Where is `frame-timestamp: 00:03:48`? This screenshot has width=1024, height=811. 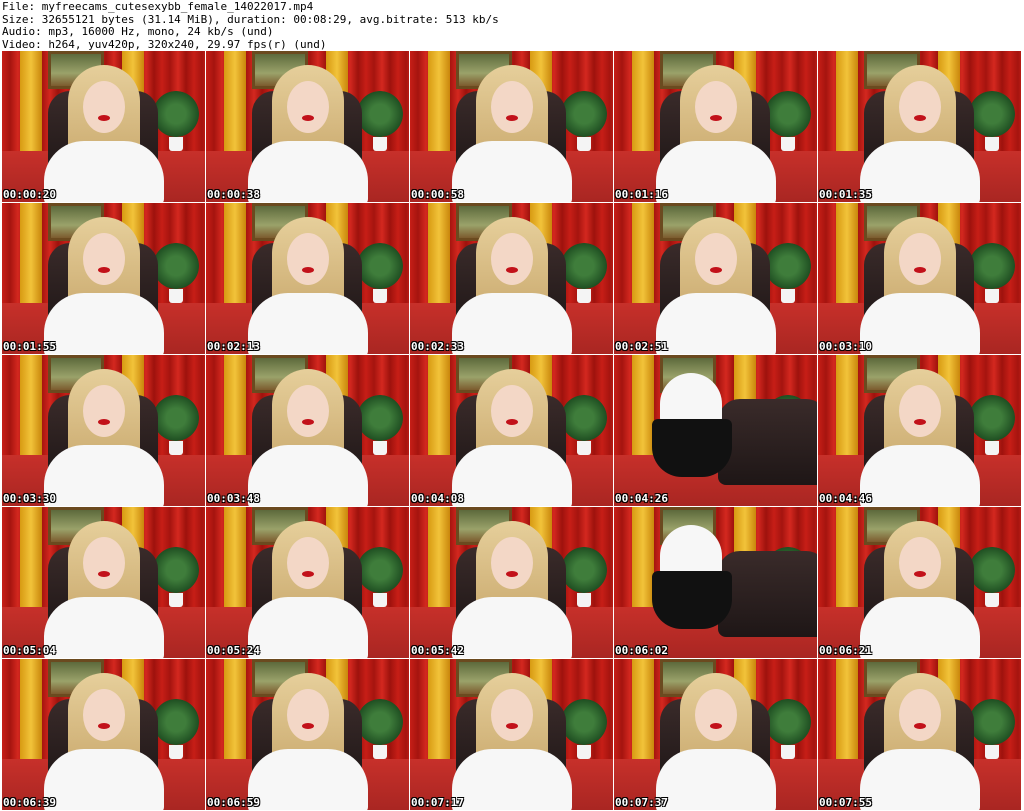
frame-timestamp: 00:03:48 is located at coordinates (233, 498).